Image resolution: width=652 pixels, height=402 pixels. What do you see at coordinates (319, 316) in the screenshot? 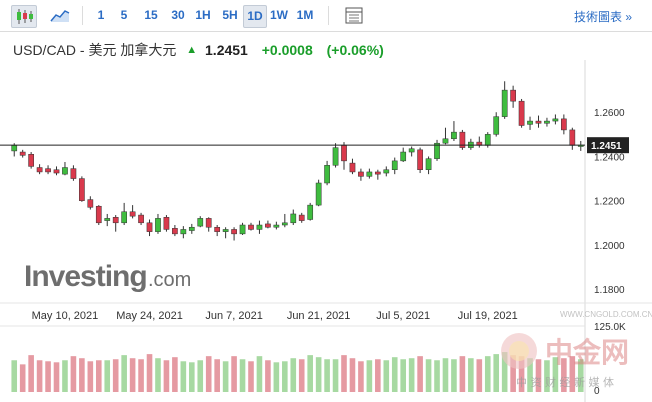
I see `x-axis-tick: Jun 21, 2021` at bounding box center [319, 316].